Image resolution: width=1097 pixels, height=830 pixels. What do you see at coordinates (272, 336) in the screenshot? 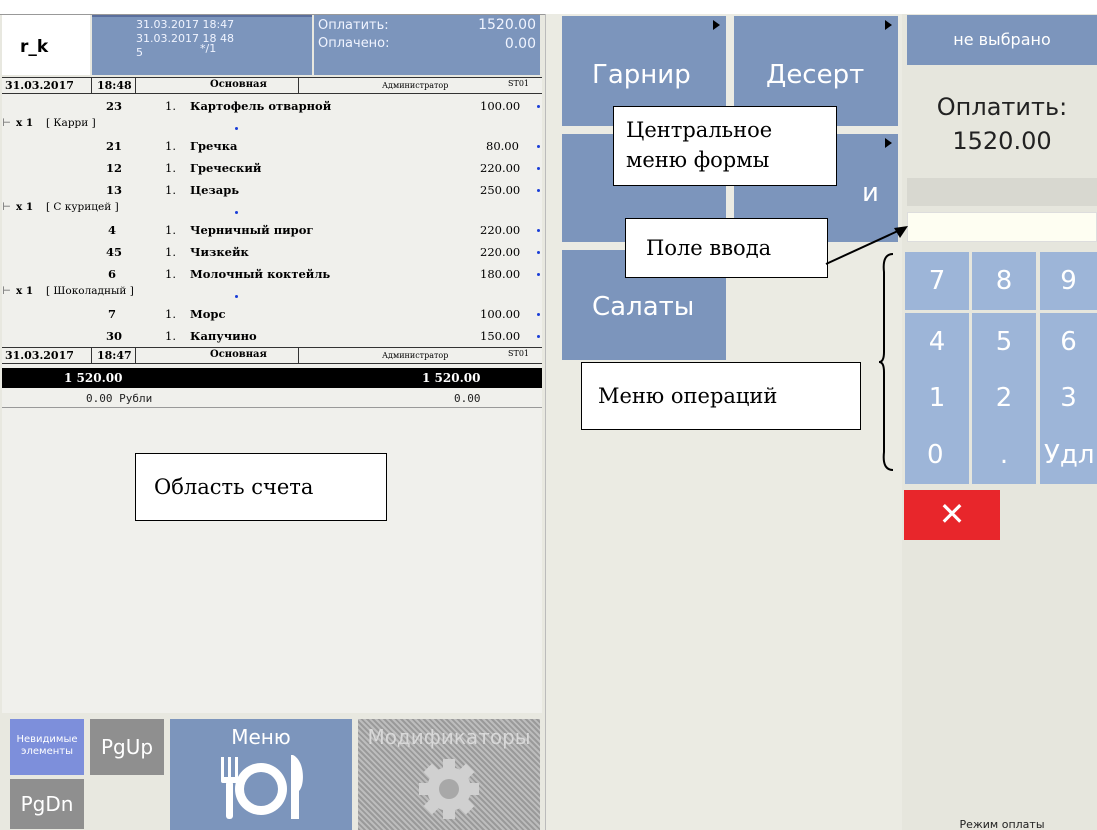
I see `receipt-item: 30 1. Капучино 150.00` at bounding box center [272, 336].